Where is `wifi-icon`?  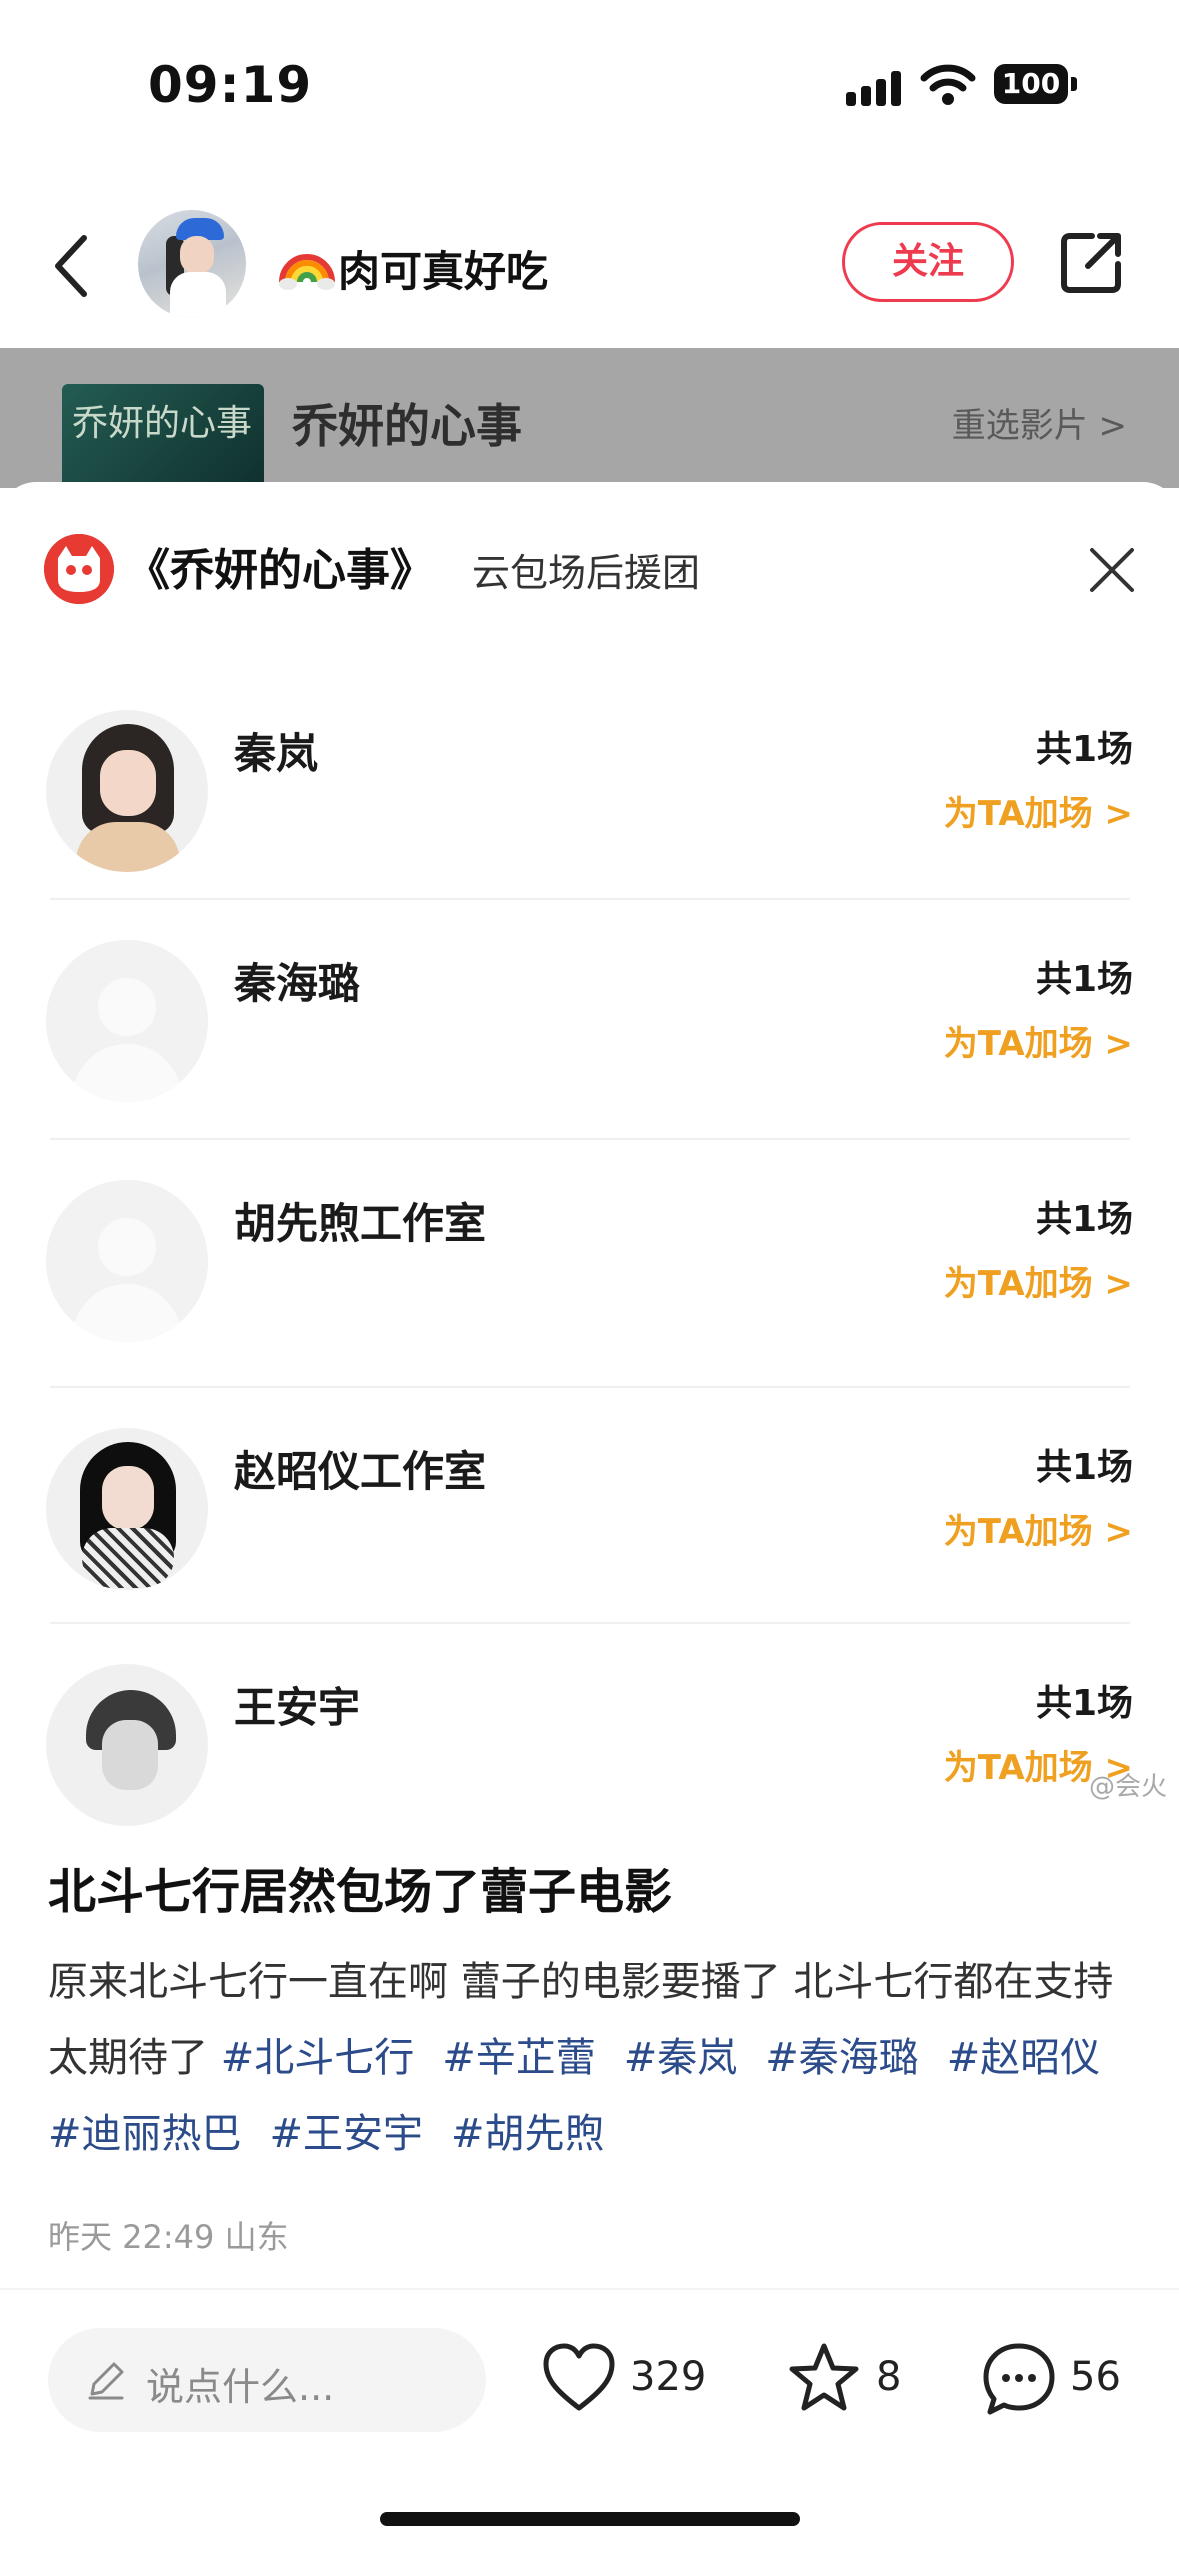 wifi-icon is located at coordinates (948, 84).